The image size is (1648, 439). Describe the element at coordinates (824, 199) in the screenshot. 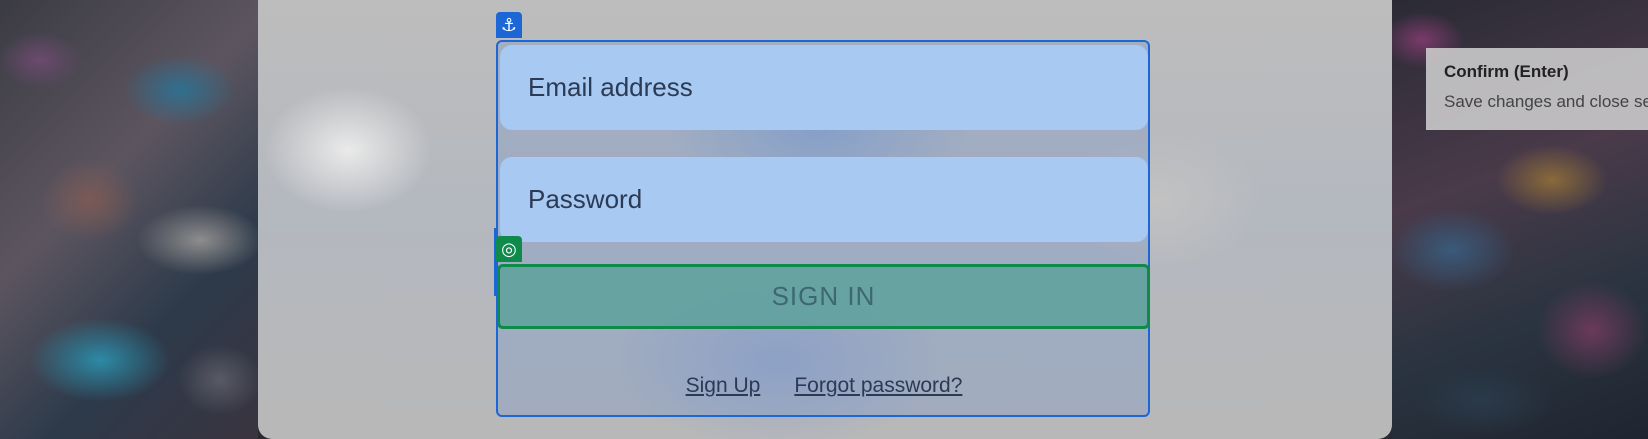

I see `password-field: Password` at that location.